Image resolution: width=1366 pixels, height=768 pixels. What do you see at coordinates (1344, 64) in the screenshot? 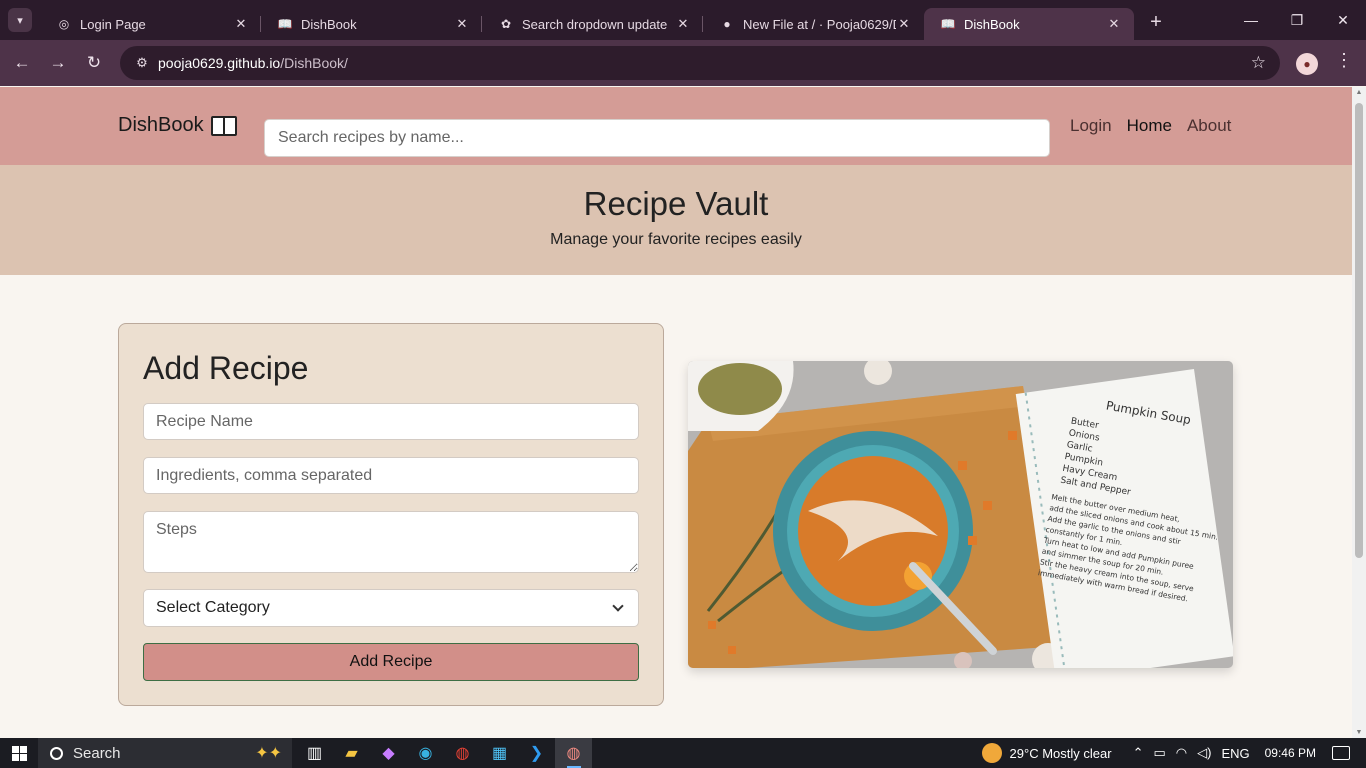
I see `menu-kebab-icon: ⋮` at bounding box center [1344, 64].